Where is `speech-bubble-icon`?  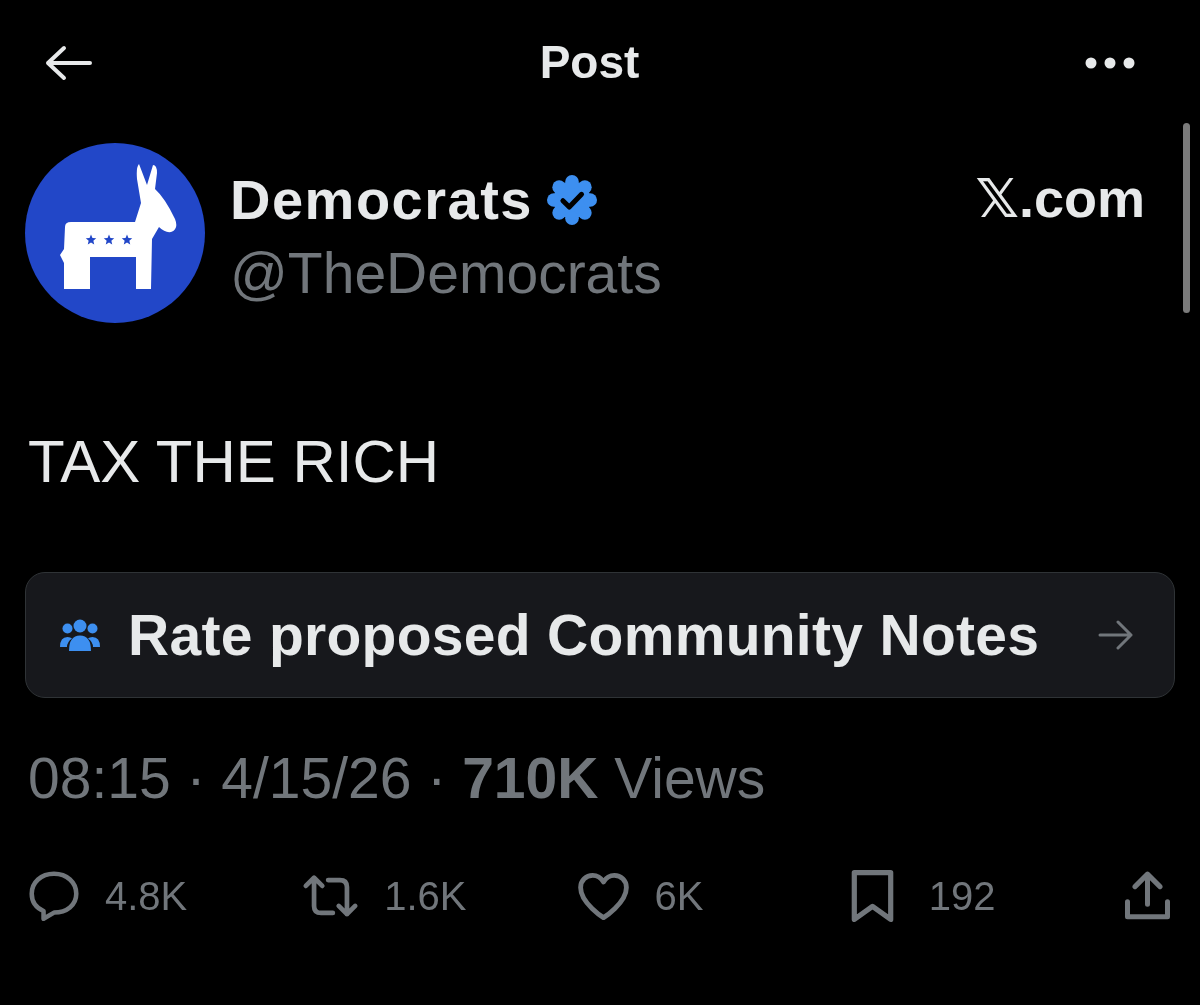
speech-bubble-icon is located at coordinates (54, 896).